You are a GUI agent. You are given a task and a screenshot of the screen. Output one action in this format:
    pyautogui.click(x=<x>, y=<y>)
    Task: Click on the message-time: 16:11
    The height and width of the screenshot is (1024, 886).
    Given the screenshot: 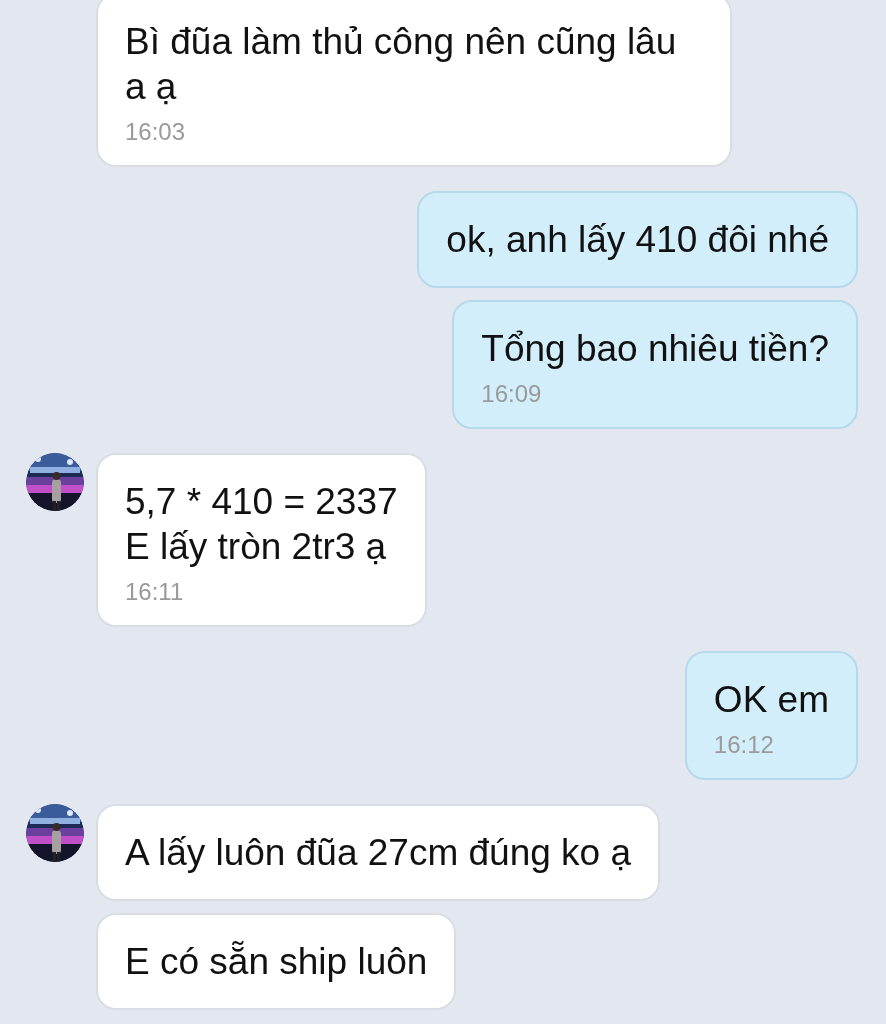 What is the action you would take?
    pyautogui.click(x=154, y=592)
    